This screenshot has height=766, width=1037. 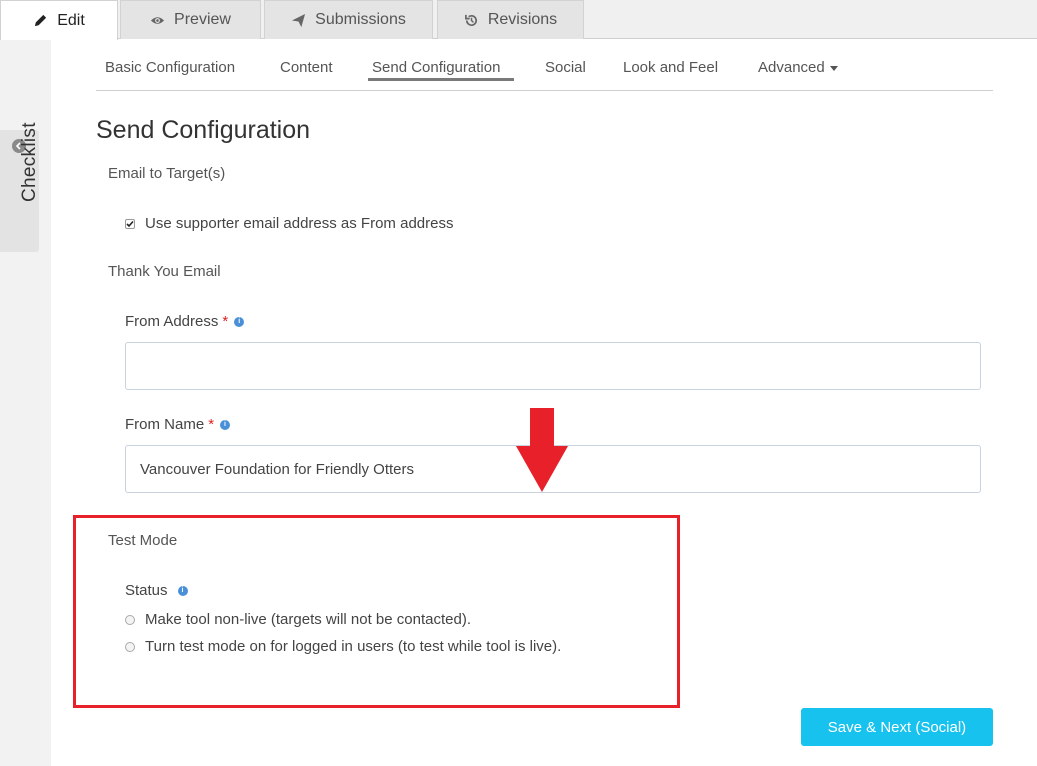 I want to click on from-address-label: From Address * i, so click(x=185, y=321).